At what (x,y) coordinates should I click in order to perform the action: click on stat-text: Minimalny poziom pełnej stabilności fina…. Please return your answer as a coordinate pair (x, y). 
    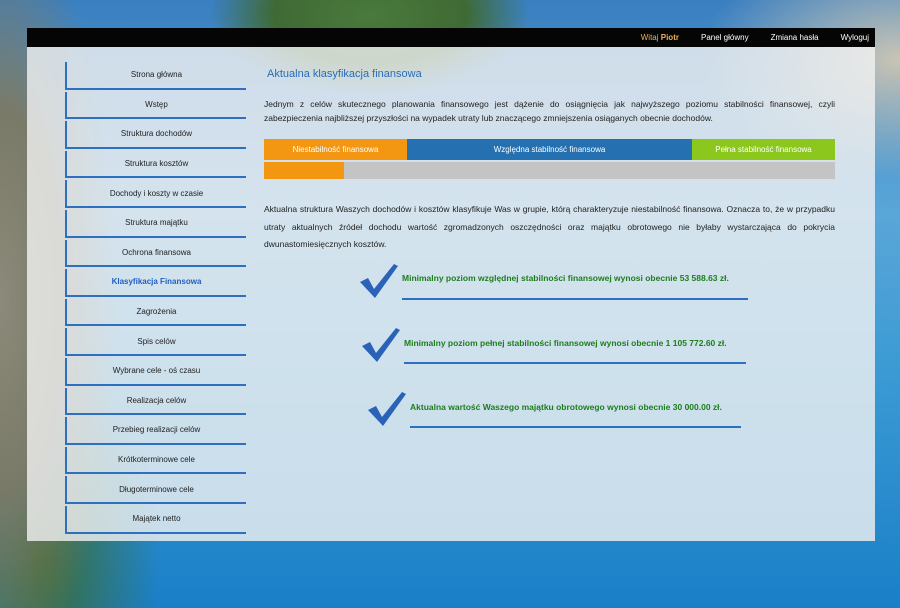
    Looking at the image, I should click on (565, 343).